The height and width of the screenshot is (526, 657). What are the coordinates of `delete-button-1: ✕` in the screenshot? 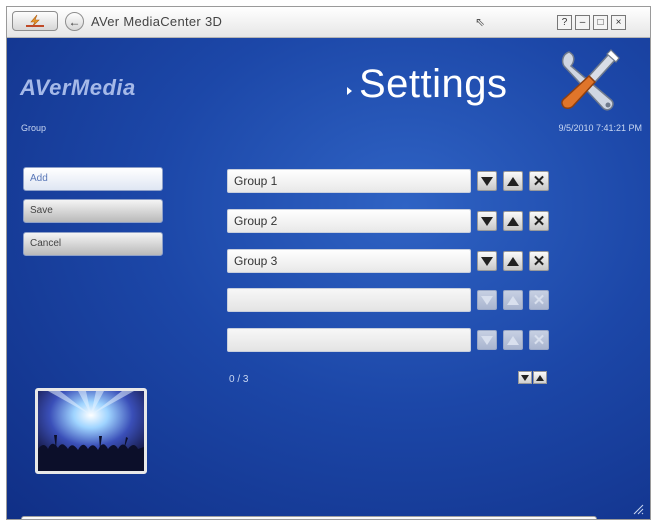 It's located at (539, 181).